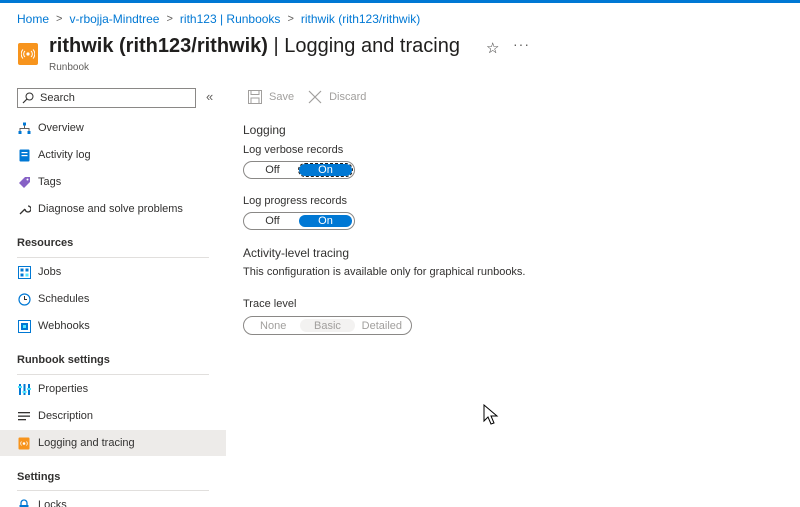 The height and width of the screenshot is (507, 800). What do you see at coordinates (57, 98) in the screenshot?
I see `search-placeholder: Search` at bounding box center [57, 98].